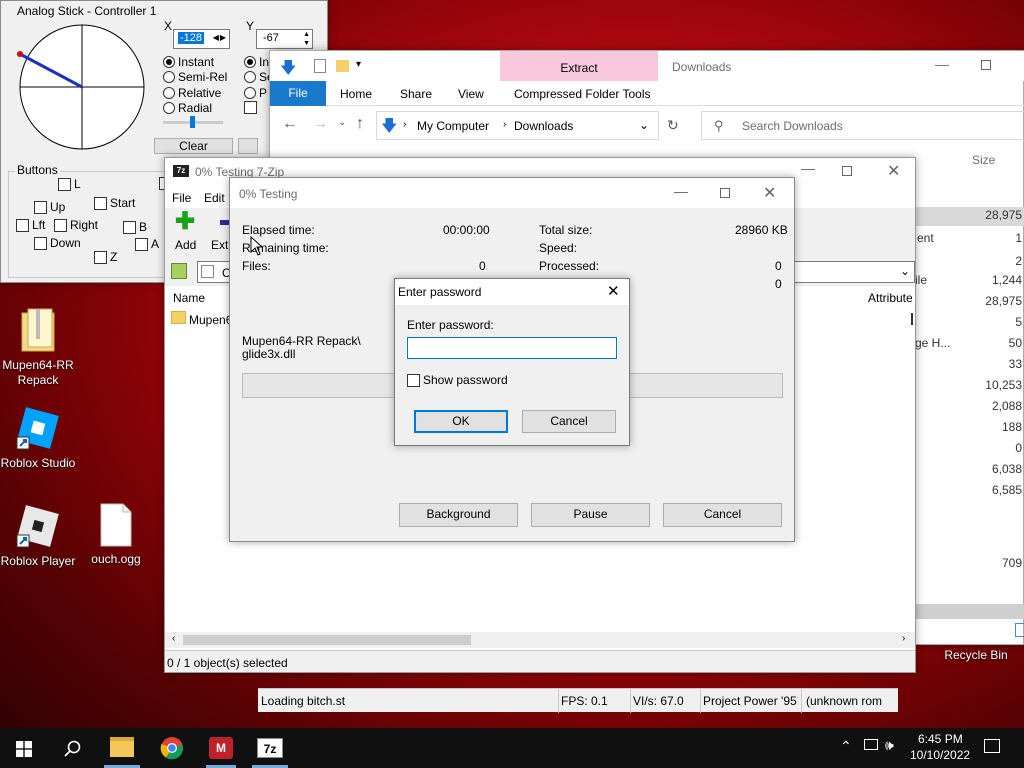 This screenshot has height=768, width=1024. What do you see at coordinates (970, 611) in the screenshot?
I see `horizontal-scrollbar` at bounding box center [970, 611].